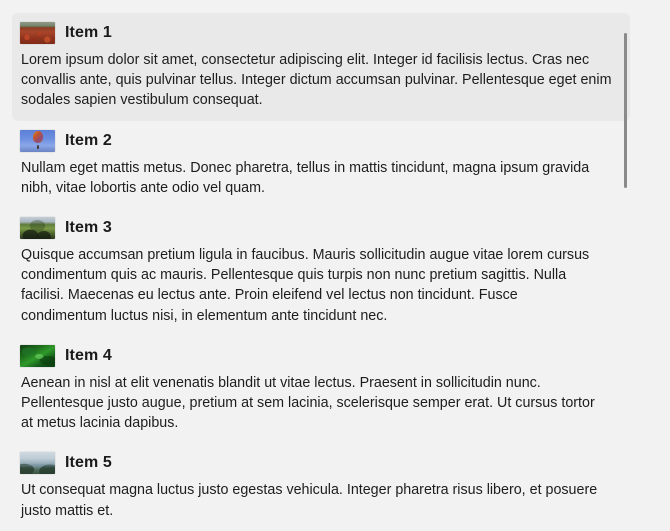 This screenshot has height=531, width=670. Describe the element at coordinates (319, 141) in the screenshot. I see `list-item-header: Item 2` at that location.